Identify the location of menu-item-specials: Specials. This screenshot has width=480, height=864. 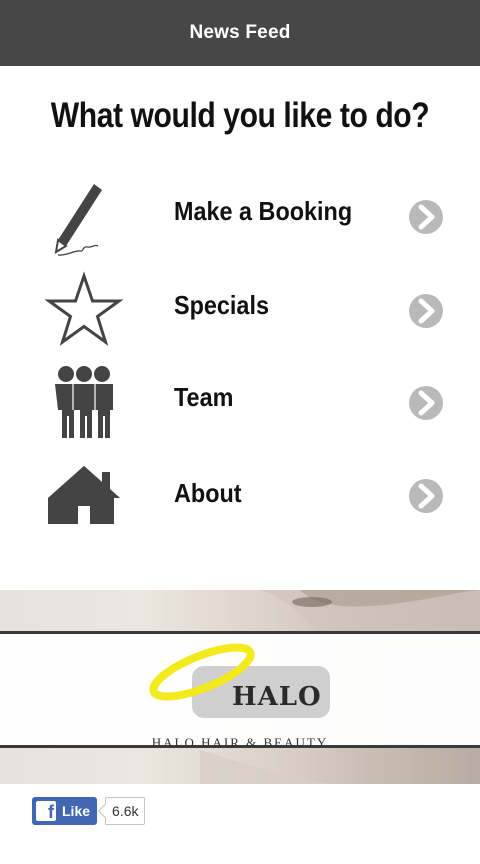
(240, 311).